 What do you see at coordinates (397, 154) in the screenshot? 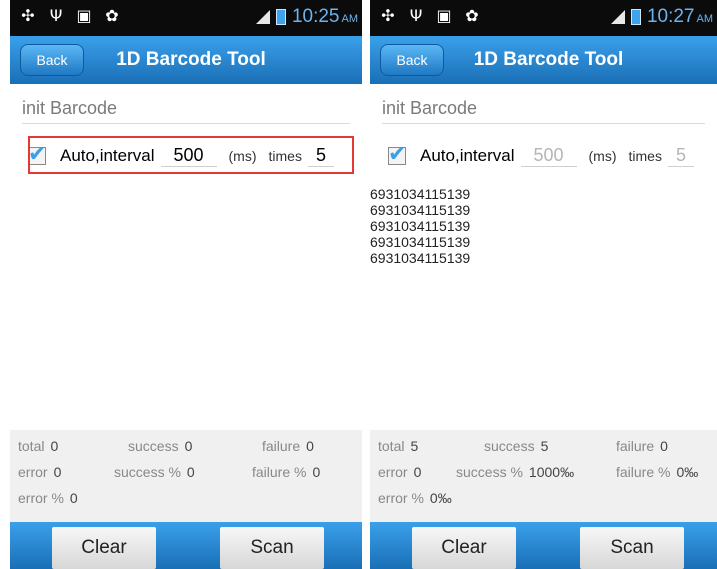
I see `auto-checkbox` at bounding box center [397, 154].